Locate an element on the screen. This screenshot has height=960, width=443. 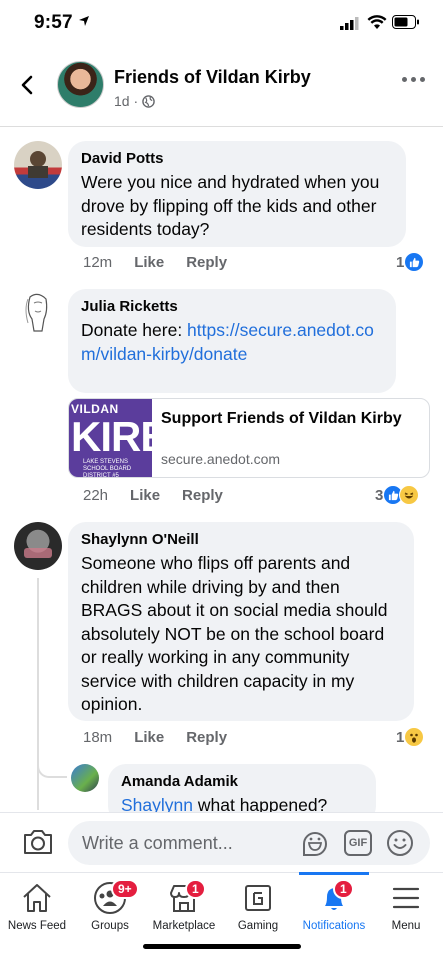
home-indicator is located at coordinates (222, 946).